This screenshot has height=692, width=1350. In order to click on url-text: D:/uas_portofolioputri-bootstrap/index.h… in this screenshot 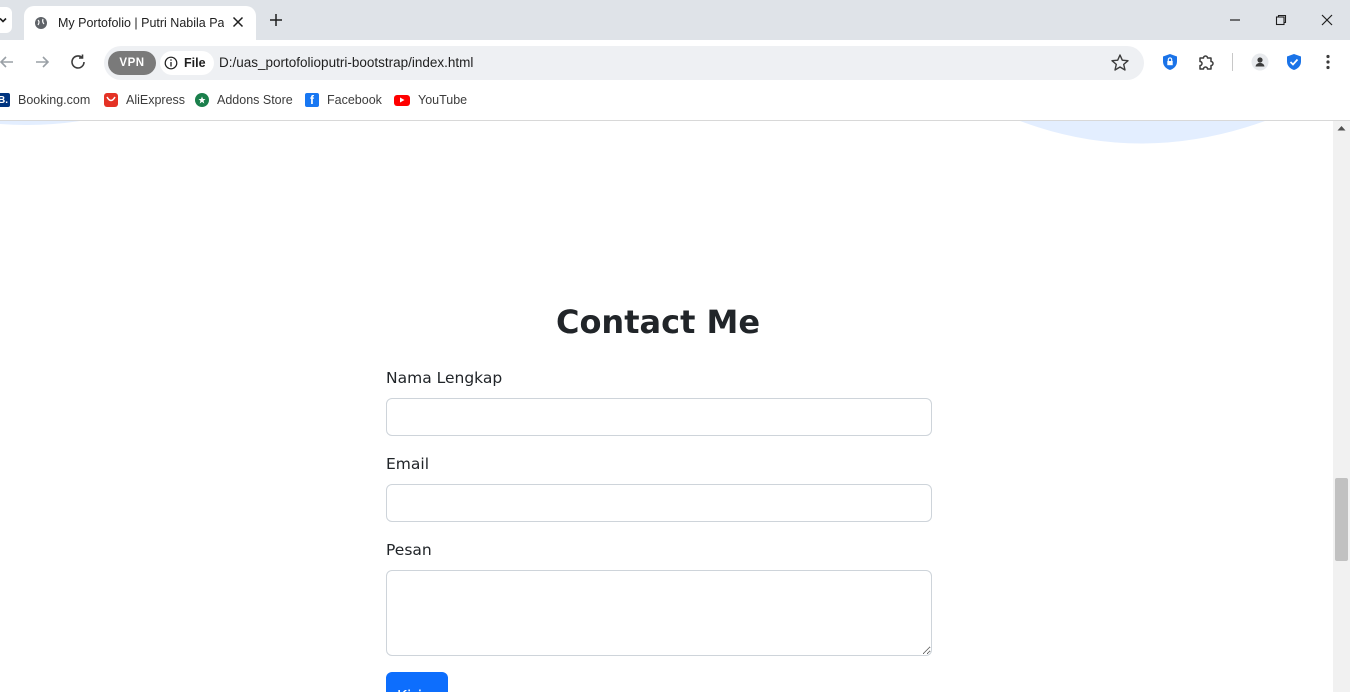, I will do `click(346, 62)`.